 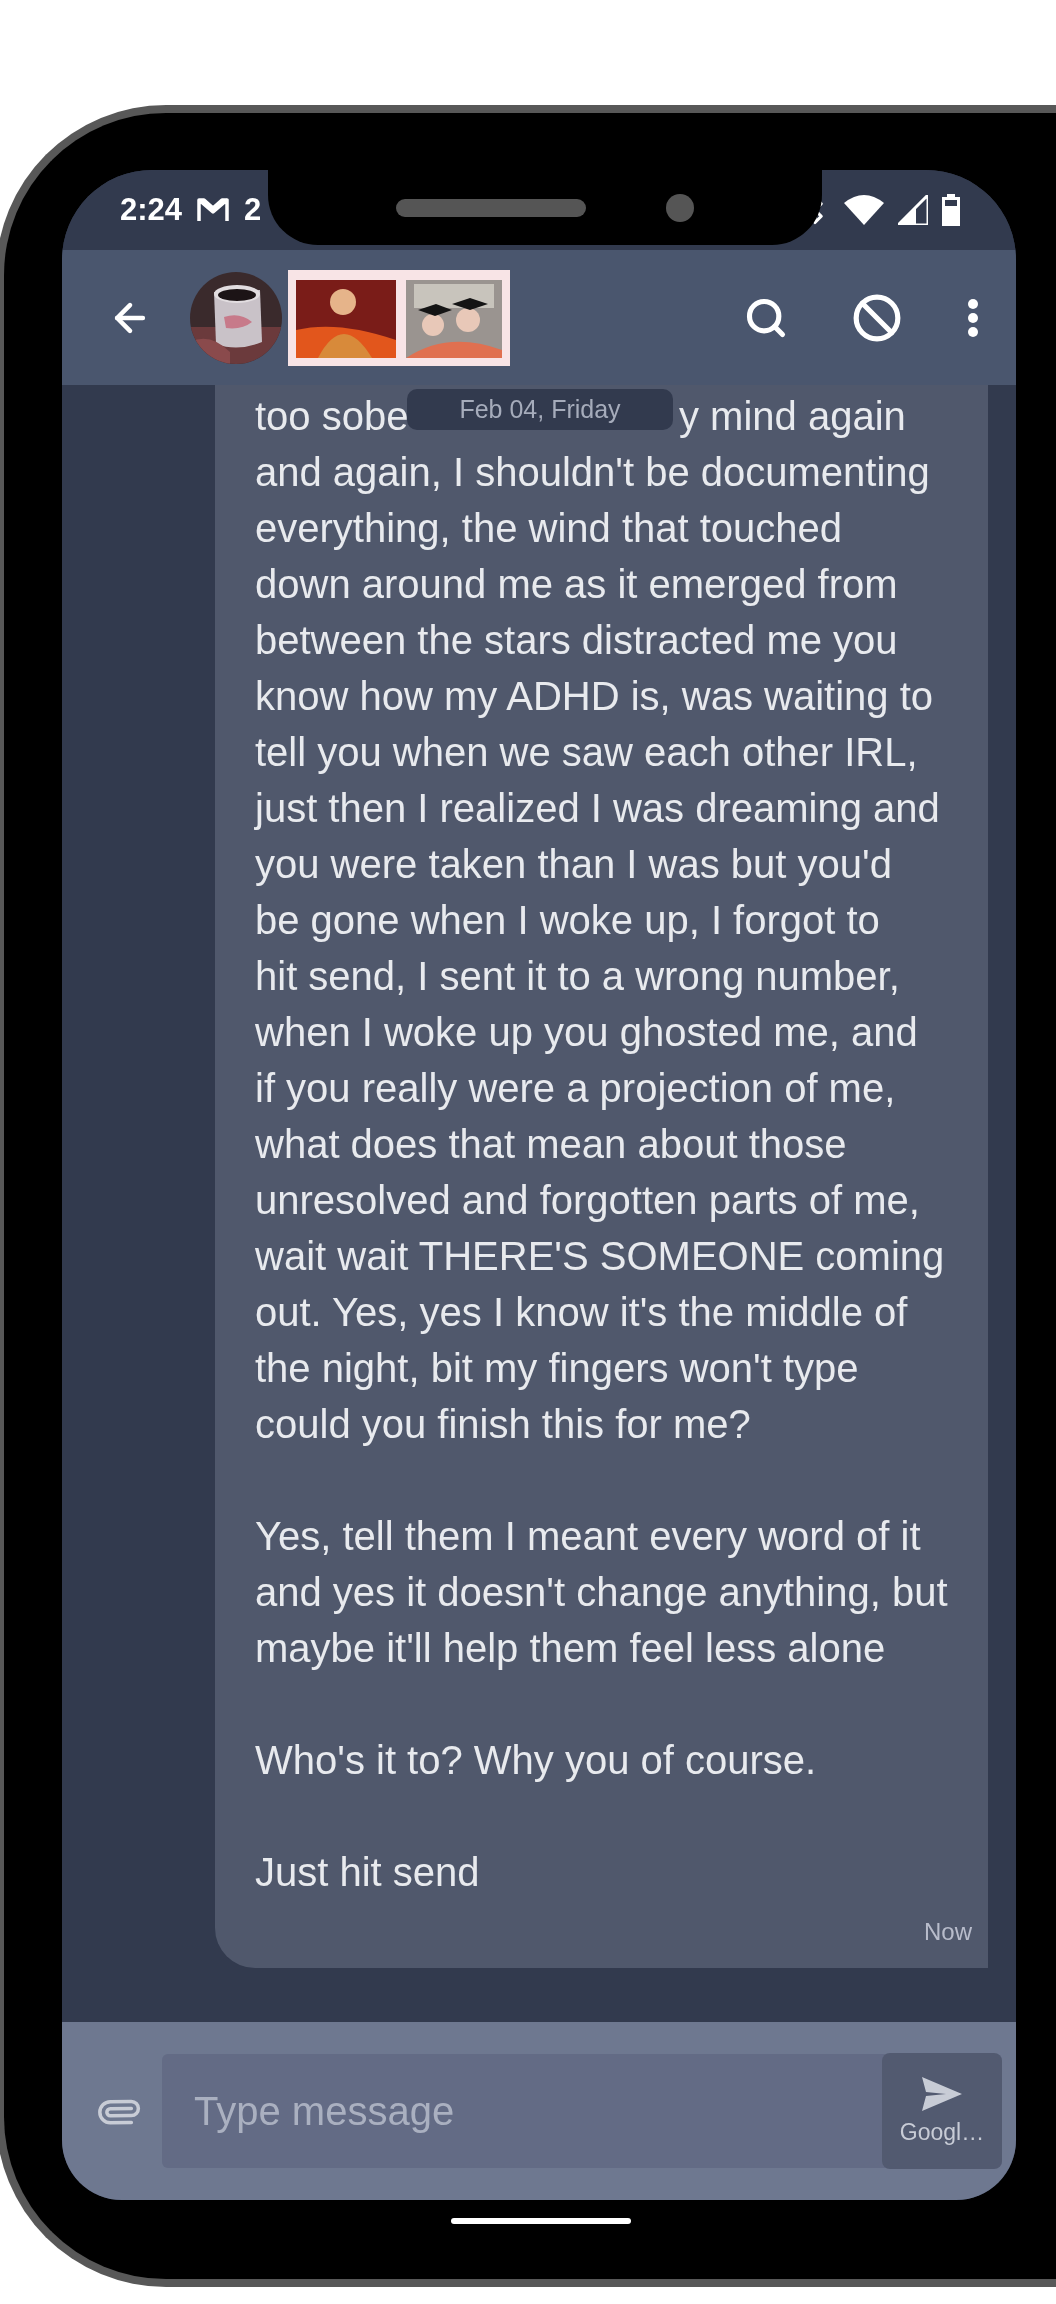 What do you see at coordinates (332, 416) in the screenshot?
I see `message-text: too sobe` at bounding box center [332, 416].